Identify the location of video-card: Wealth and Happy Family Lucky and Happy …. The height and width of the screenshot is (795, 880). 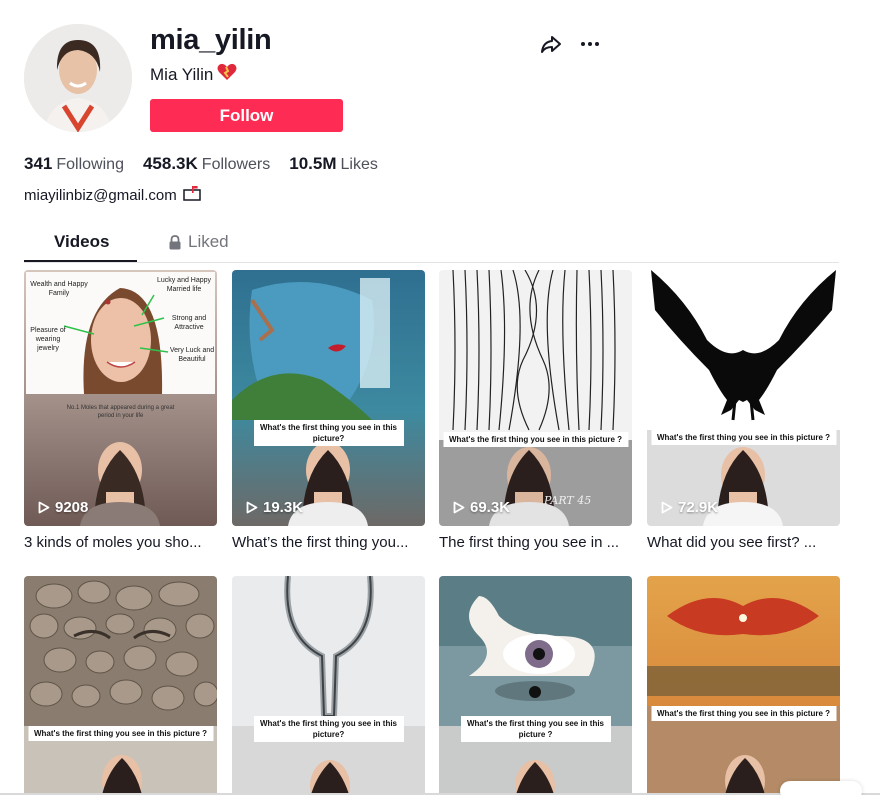
(120, 410).